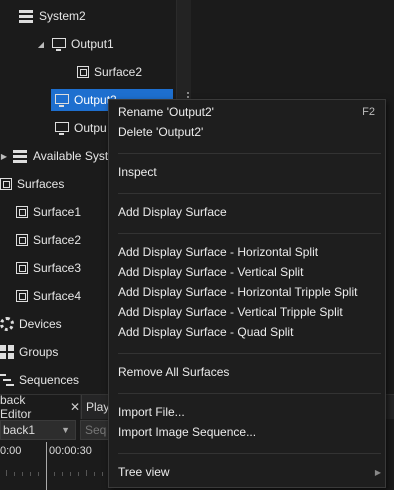 This screenshot has height=490, width=394. I want to click on input-placeholder: Seq, so click(96, 430).